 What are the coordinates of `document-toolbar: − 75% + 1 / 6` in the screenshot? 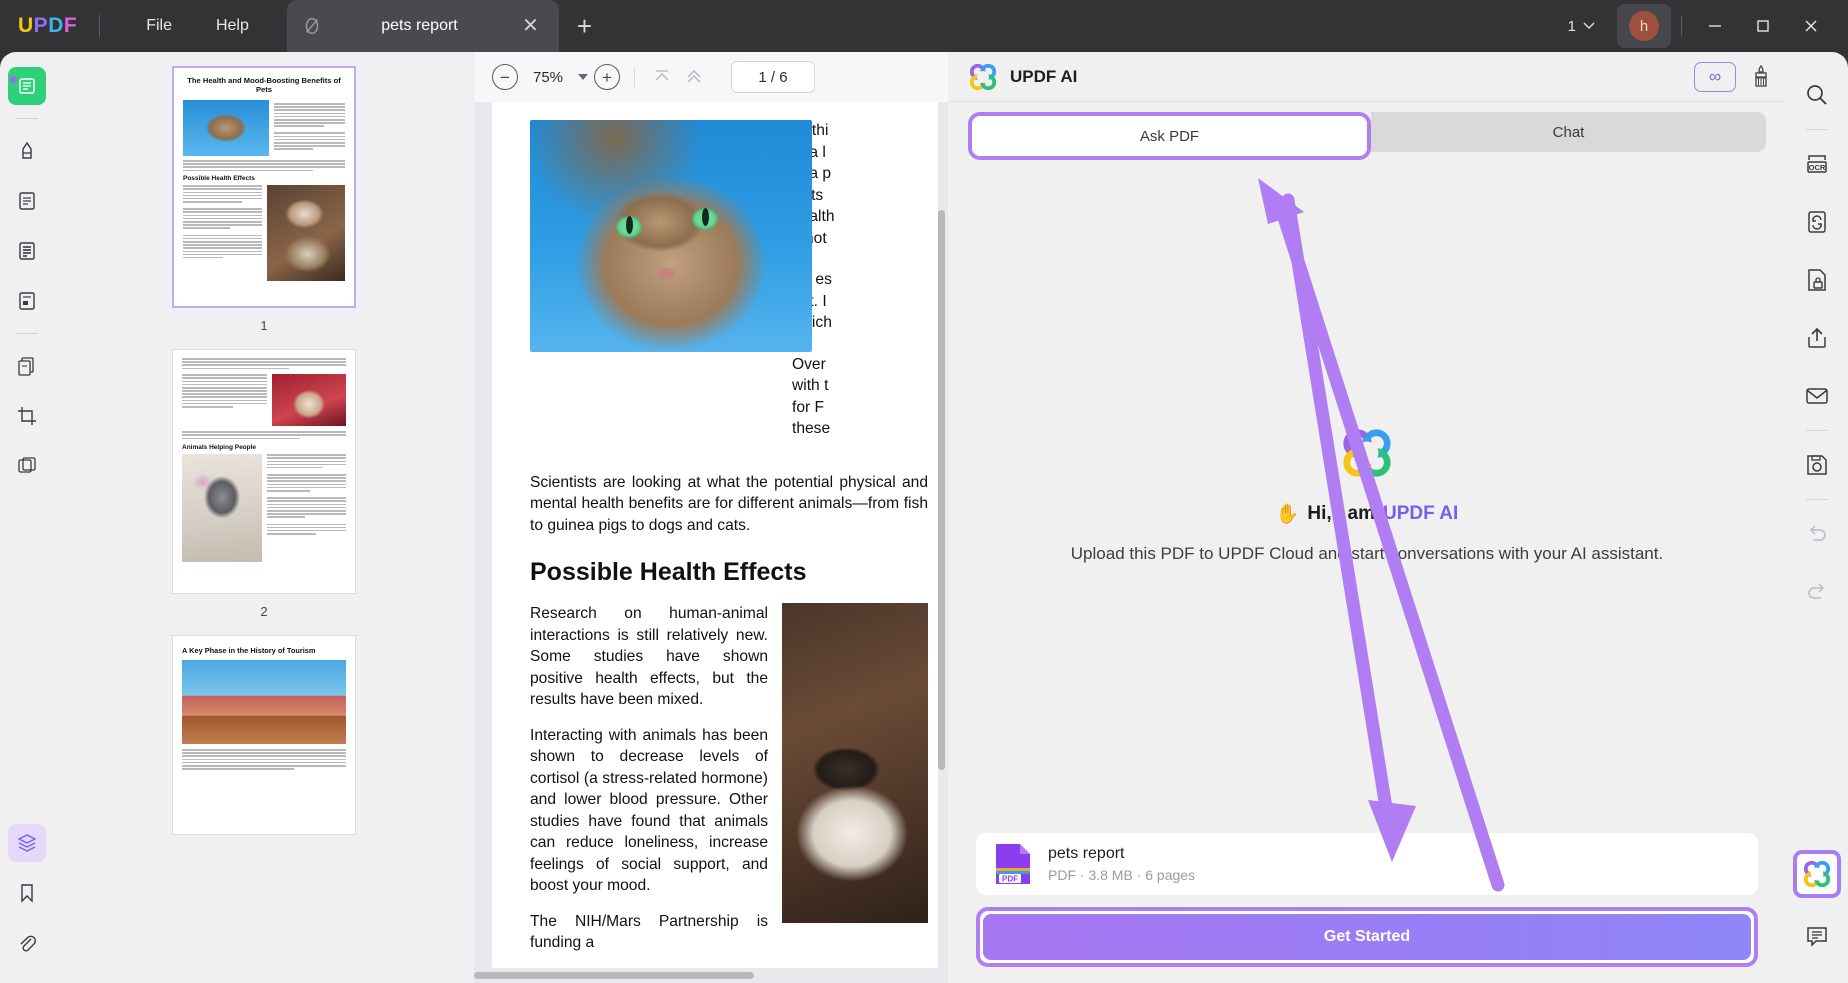 It's located at (711, 77).